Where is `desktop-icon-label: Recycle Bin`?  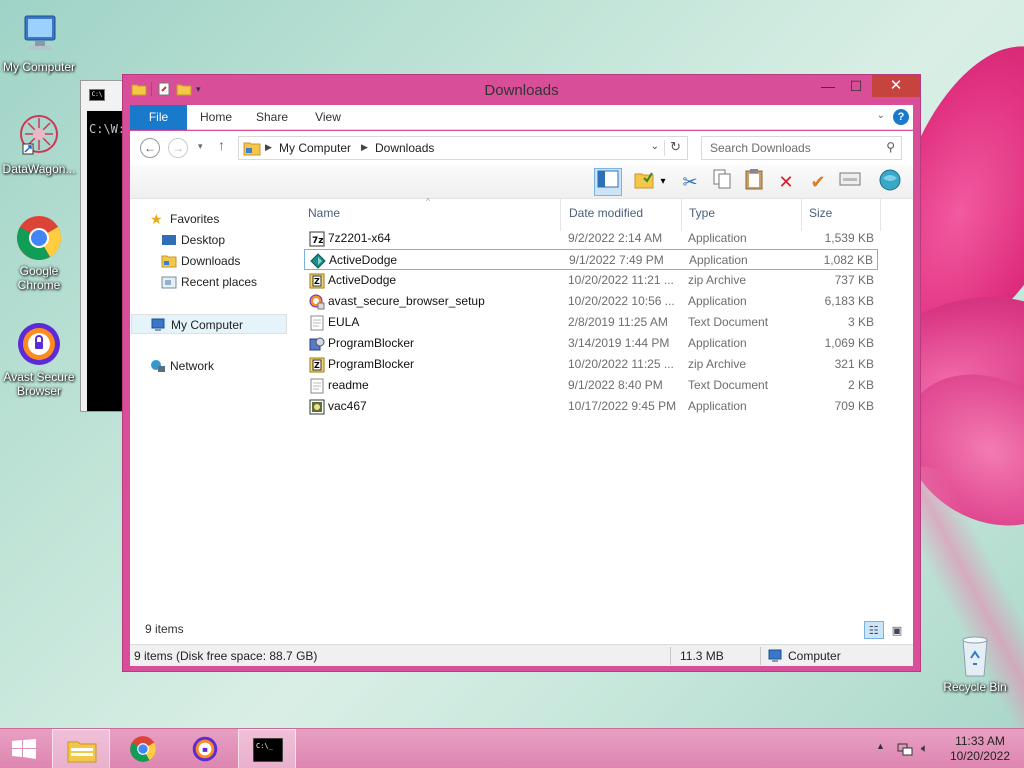 desktop-icon-label: Recycle Bin is located at coordinates (975, 687).